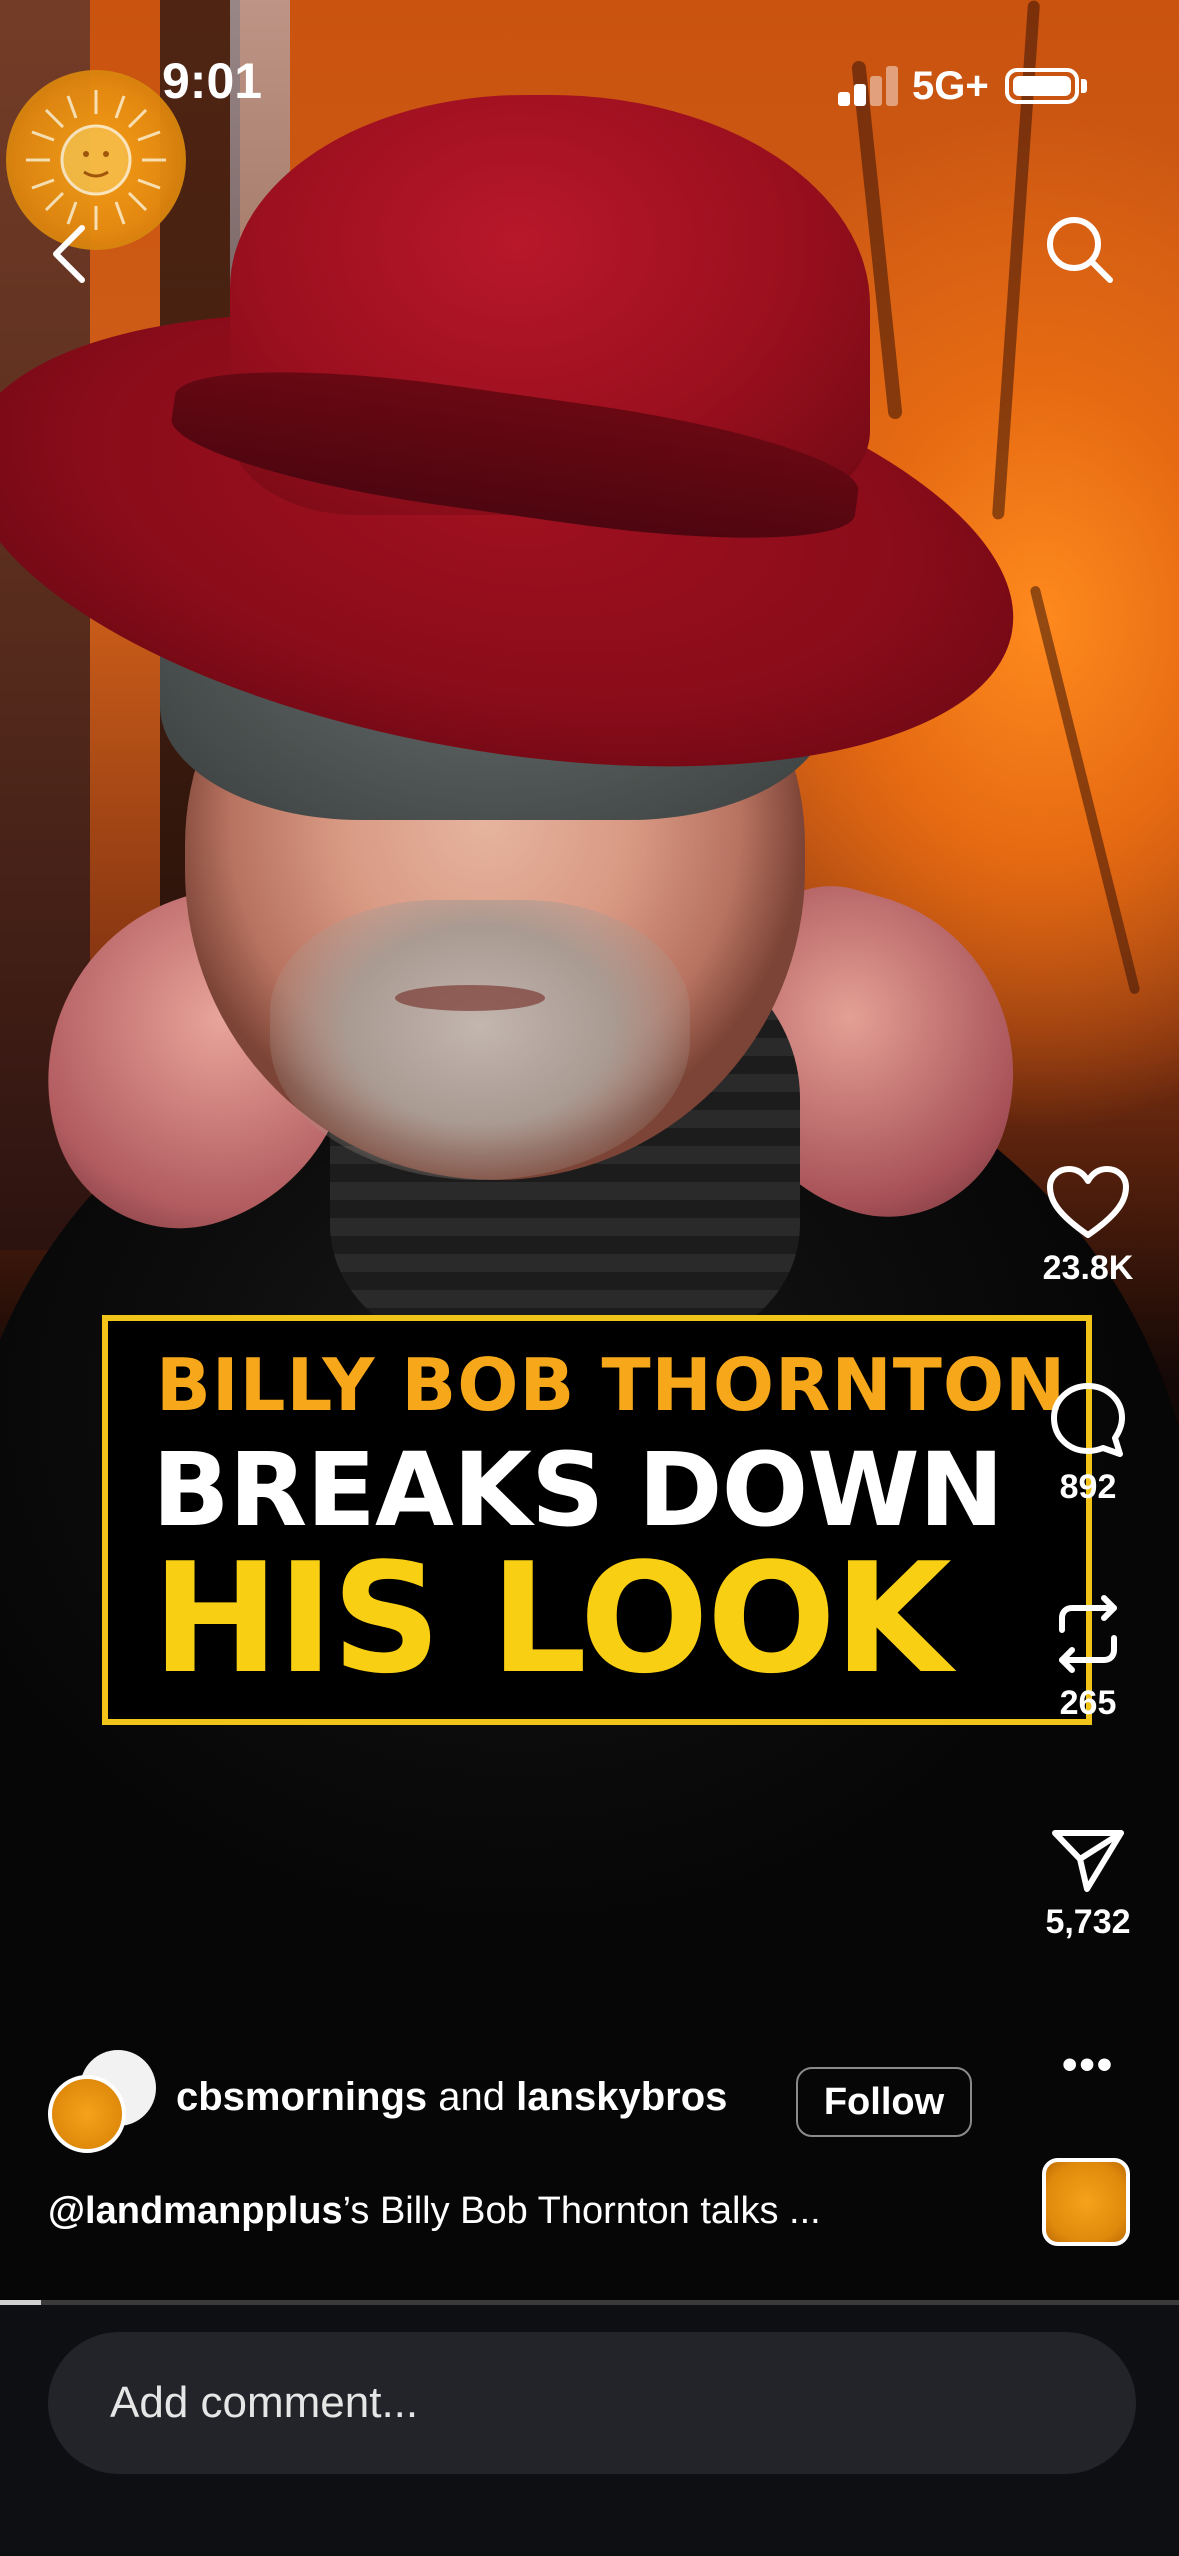  What do you see at coordinates (1042, 86) in the screenshot?
I see `battery-icon` at bounding box center [1042, 86].